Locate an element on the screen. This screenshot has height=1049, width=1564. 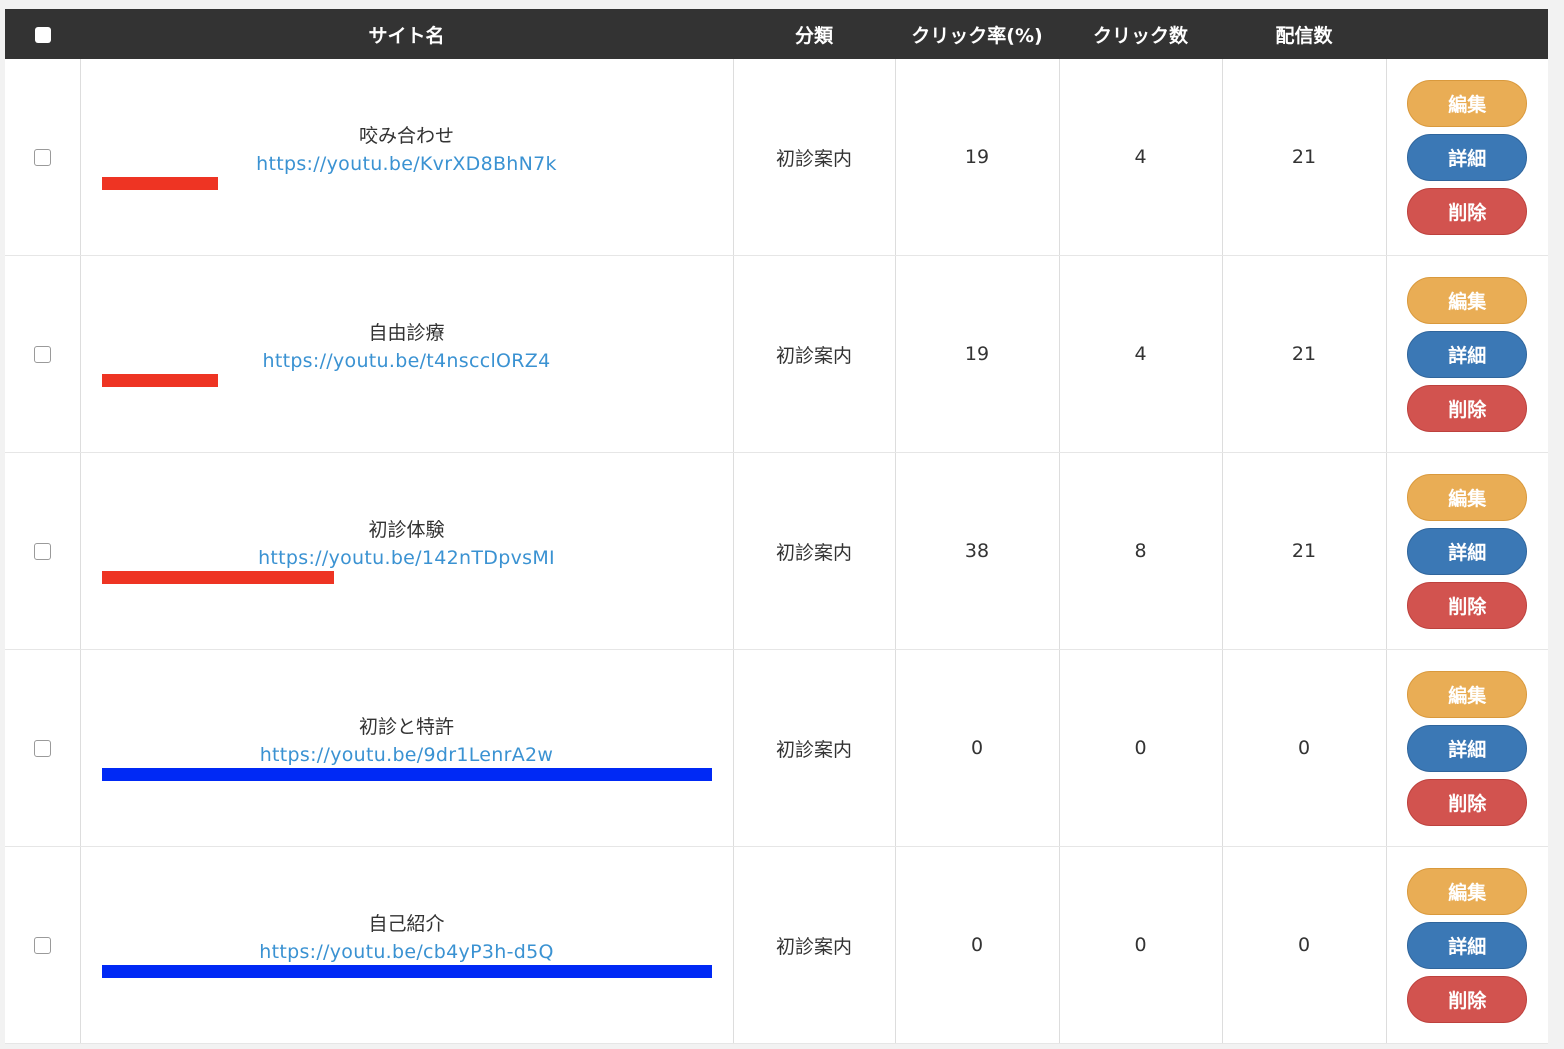
header-select-all-cell is located at coordinates (42, 34).